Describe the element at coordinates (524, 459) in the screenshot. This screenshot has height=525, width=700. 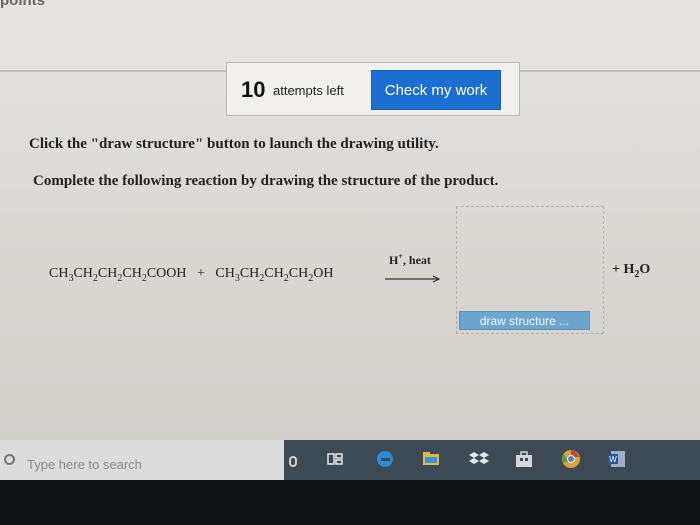
I see `store-icon` at that location.